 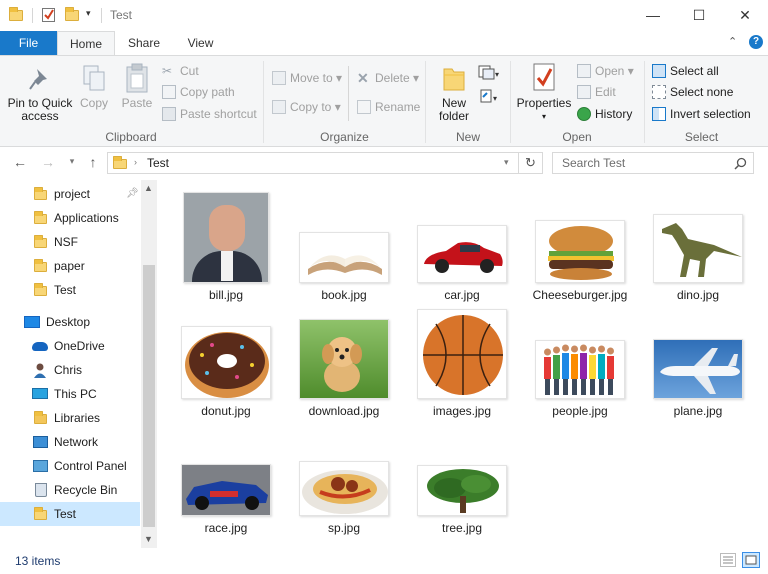 I want to click on copy-path-button: Copy path, so click(x=198, y=92).